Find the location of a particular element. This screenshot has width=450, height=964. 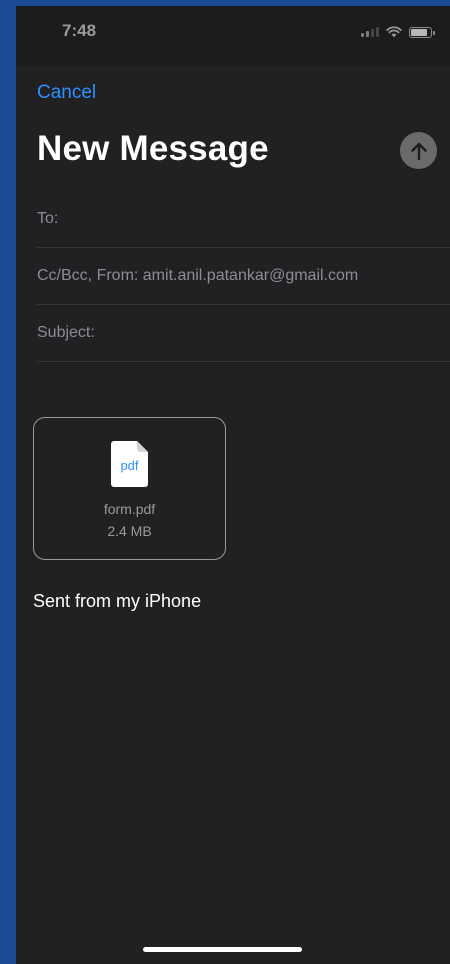

pdf-type-label: pdf is located at coordinates (129, 465).